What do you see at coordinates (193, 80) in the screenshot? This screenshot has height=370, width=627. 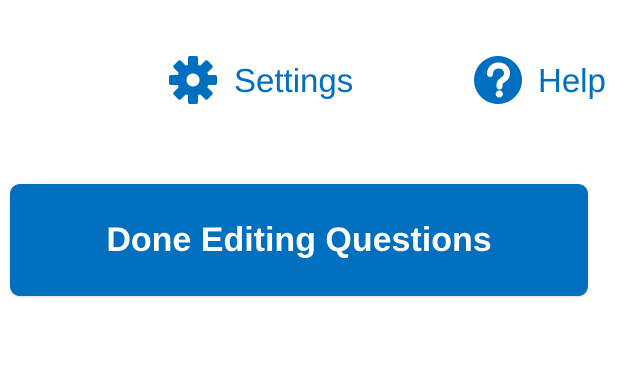 I see `gear-icon` at bounding box center [193, 80].